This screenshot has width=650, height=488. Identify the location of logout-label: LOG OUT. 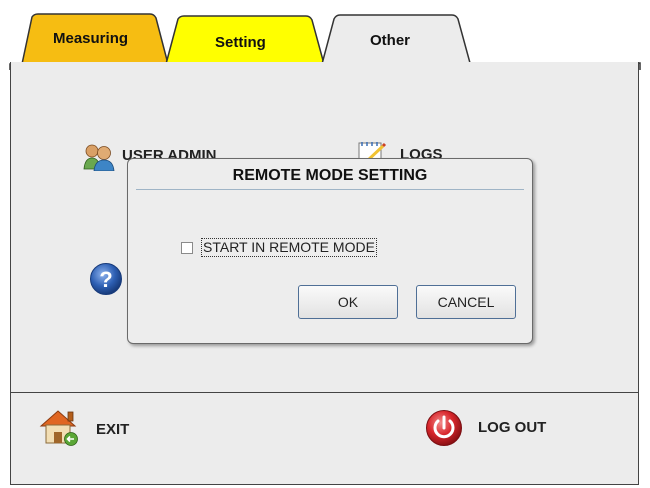
(512, 427).